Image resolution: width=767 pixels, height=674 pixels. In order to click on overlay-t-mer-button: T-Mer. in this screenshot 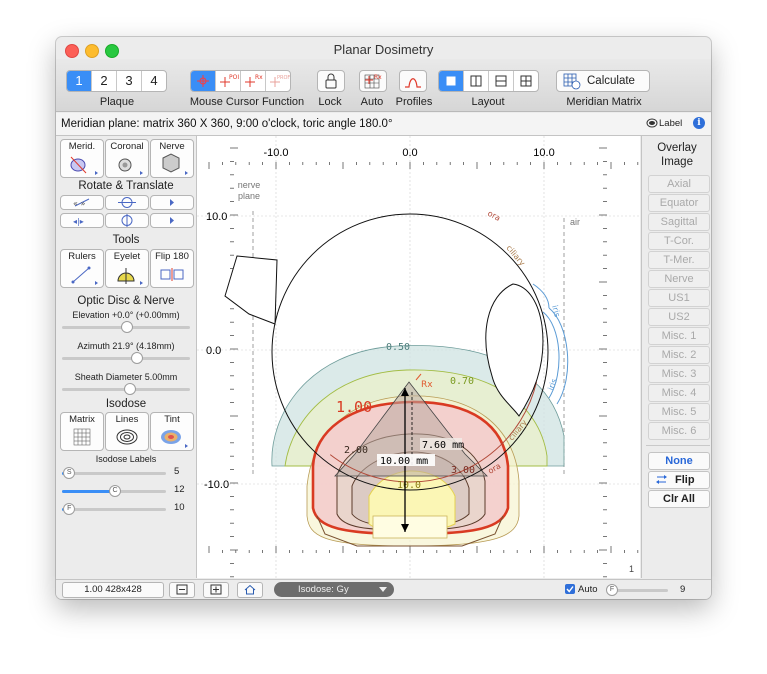, I will do `click(679, 260)`.